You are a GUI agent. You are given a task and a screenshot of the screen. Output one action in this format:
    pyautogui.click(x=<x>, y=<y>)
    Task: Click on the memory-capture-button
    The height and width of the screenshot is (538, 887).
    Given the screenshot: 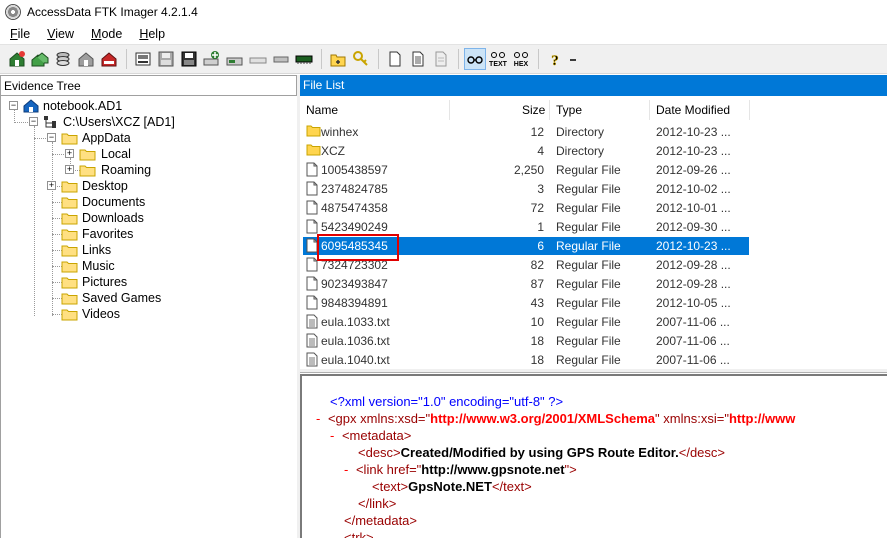 What is the action you would take?
    pyautogui.click(x=281, y=59)
    